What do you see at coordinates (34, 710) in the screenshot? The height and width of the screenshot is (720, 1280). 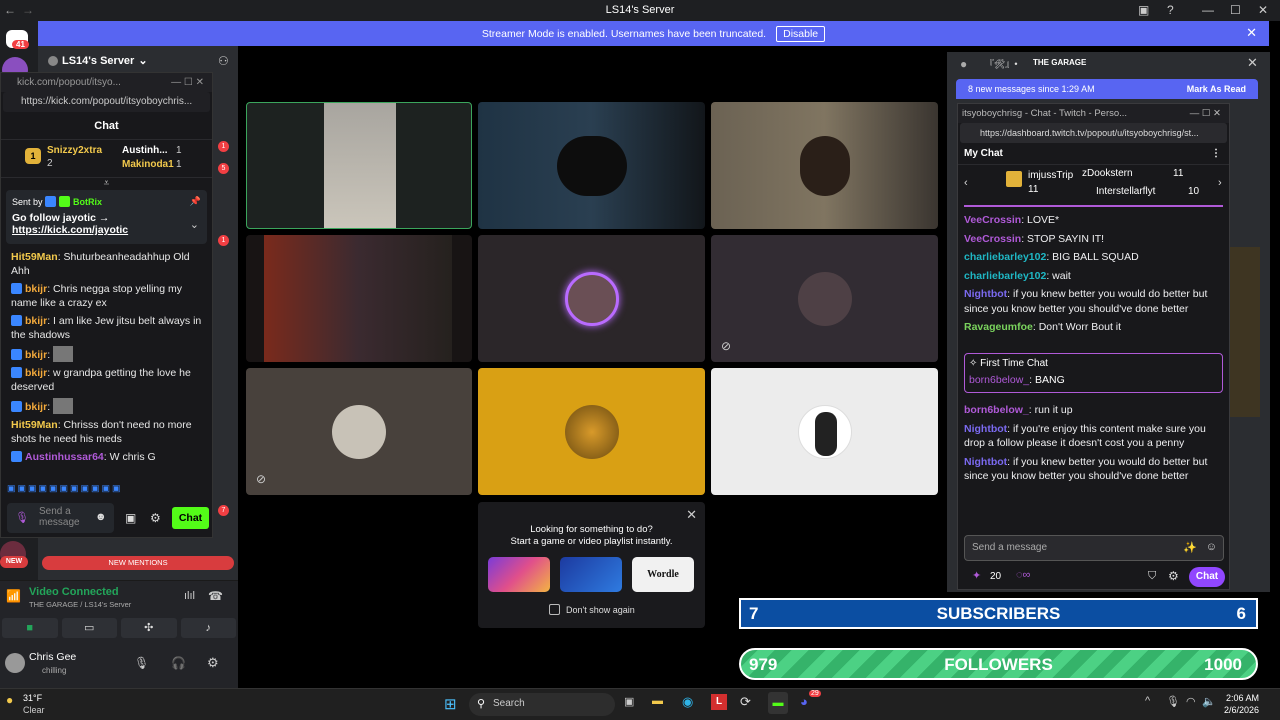 I see `weather-text: Clear` at bounding box center [34, 710].